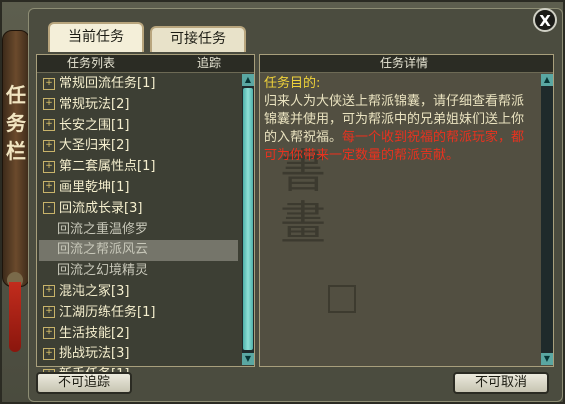 Image resolution: width=565 pixels, height=404 pixels. What do you see at coordinates (107, 83) in the screenshot?
I see `task-list-label: 常规回流任务[1]` at bounding box center [107, 83].